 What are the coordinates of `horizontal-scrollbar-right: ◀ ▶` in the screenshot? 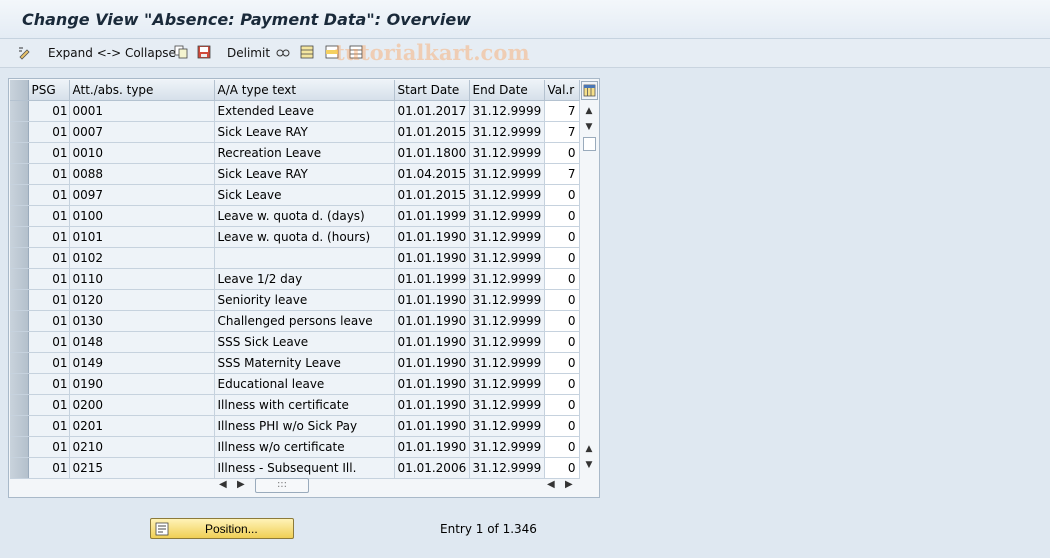 It's located at (562, 486).